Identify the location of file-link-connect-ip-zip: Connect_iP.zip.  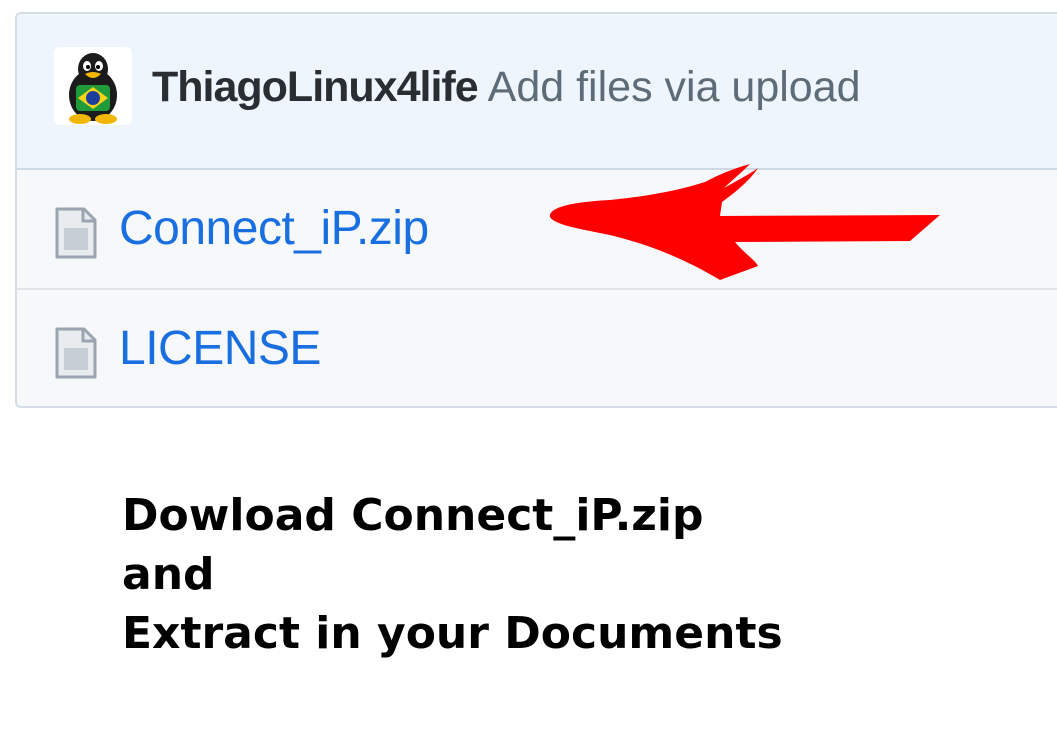
(274, 229).